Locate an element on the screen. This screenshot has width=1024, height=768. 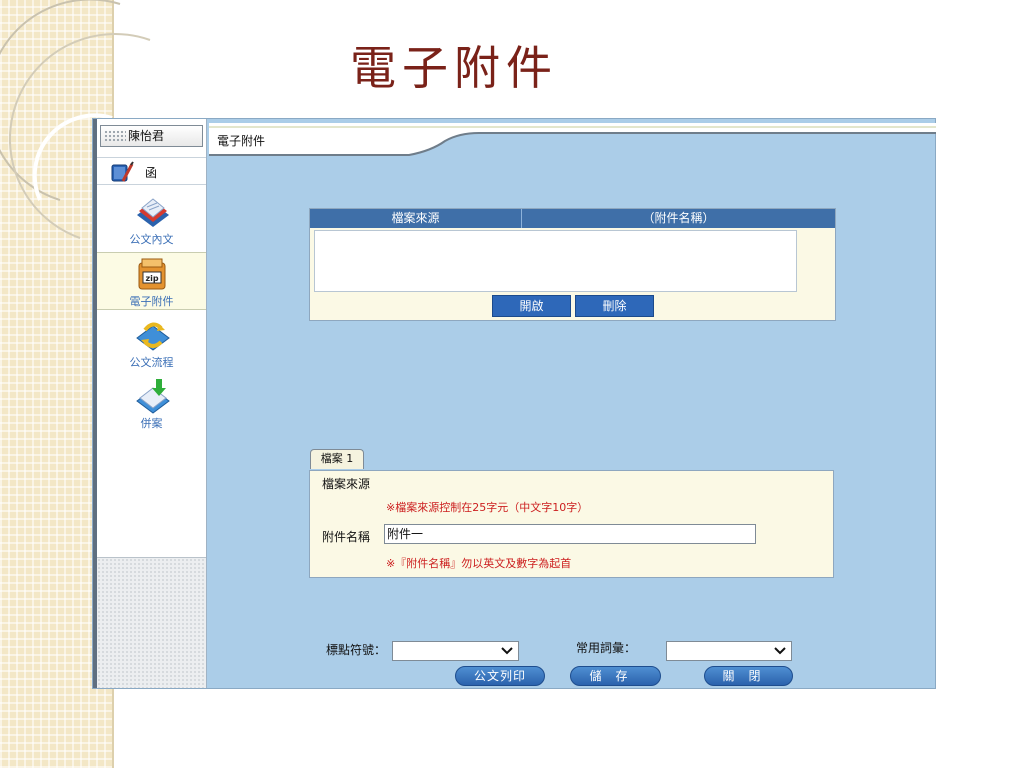
merge-download-icon is located at coordinates (153, 396).